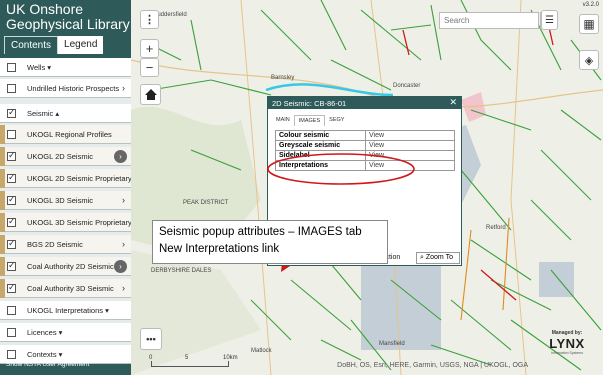 Image resolution: width=603 pixels, height=375 pixels. What do you see at coordinates (65, 113) in the screenshot?
I see `layer-item: Seismic ▴` at bounding box center [65, 113].